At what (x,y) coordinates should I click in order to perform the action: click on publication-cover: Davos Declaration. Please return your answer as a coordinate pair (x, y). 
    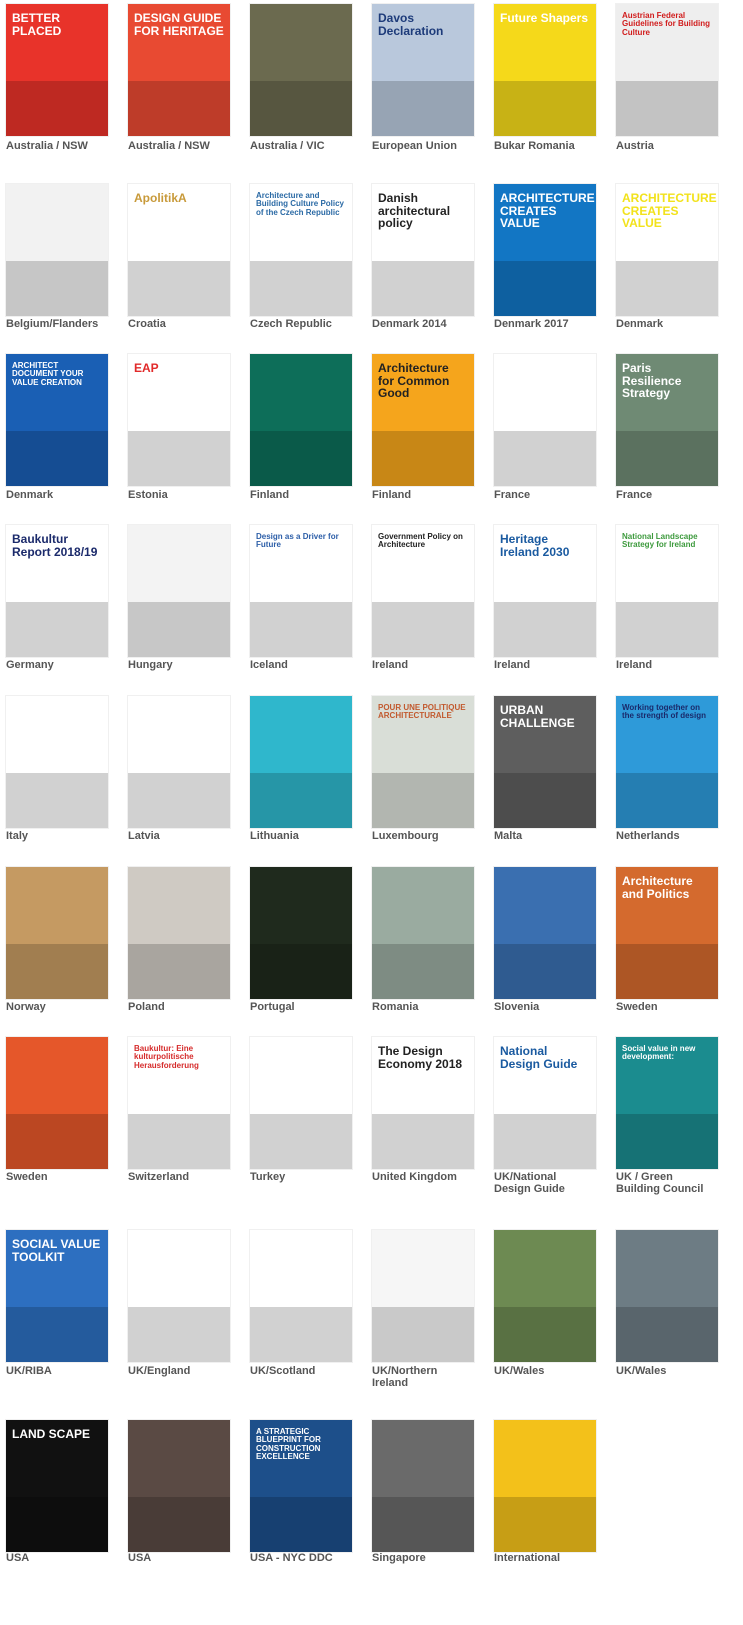
    Looking at the image, I should click on (423, 70).